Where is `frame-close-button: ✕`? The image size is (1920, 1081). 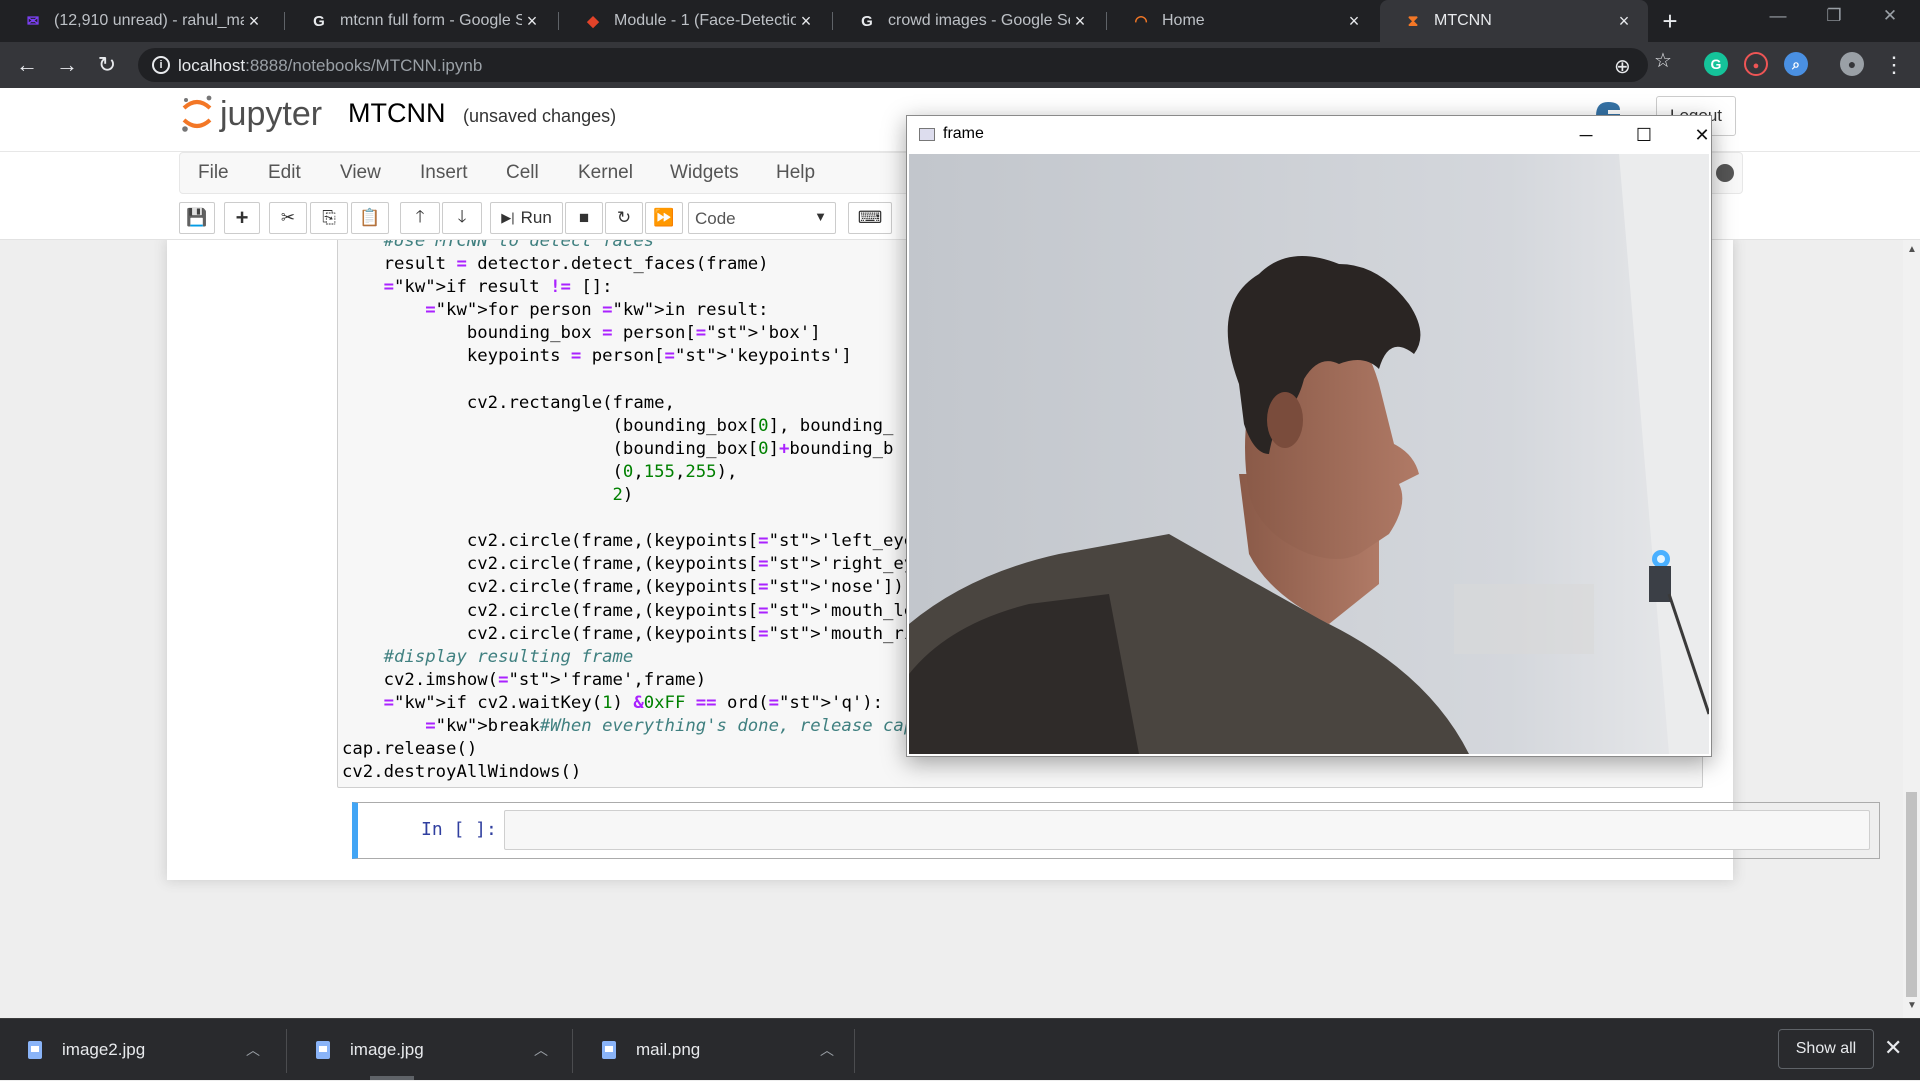 frame-close-button: ✕ is located at coordinates (1702, 135).